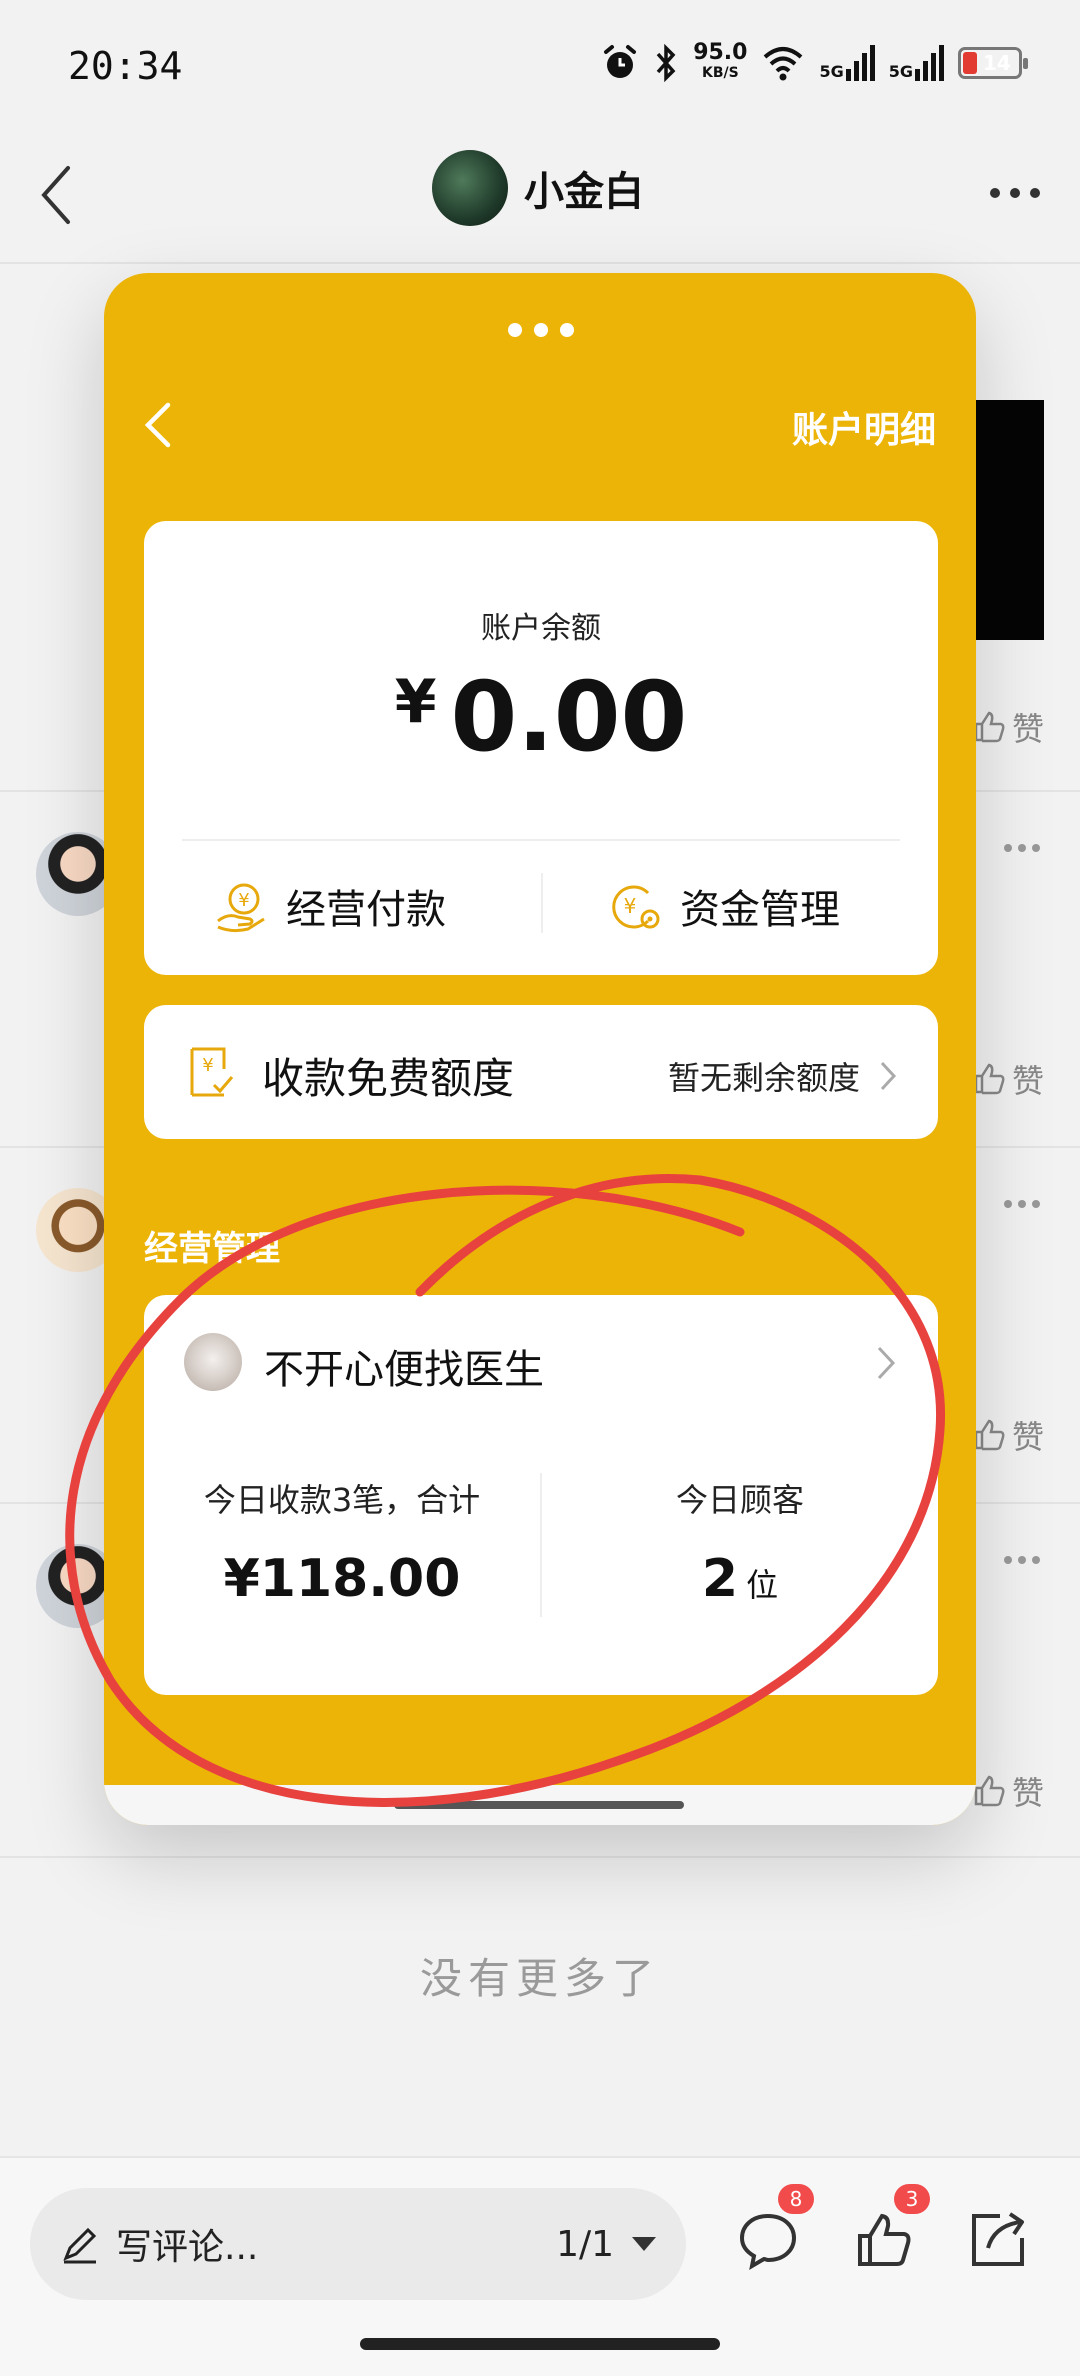 The image size is (1080, 2376). I want to click on bluetooth-icon, so click(666, 63).